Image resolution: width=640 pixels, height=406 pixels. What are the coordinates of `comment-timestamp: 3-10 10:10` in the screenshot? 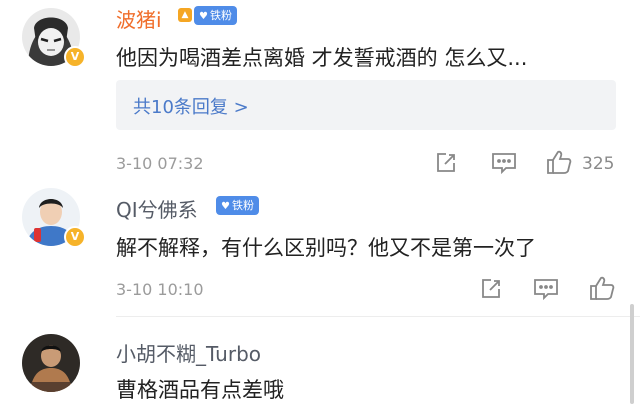 It's located at (160, 289).